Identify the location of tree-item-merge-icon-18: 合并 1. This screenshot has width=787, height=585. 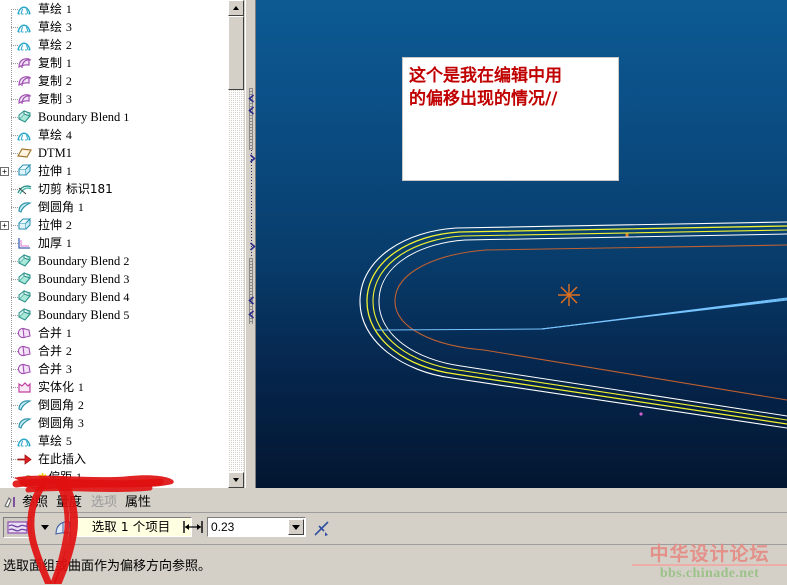
(114, 333).